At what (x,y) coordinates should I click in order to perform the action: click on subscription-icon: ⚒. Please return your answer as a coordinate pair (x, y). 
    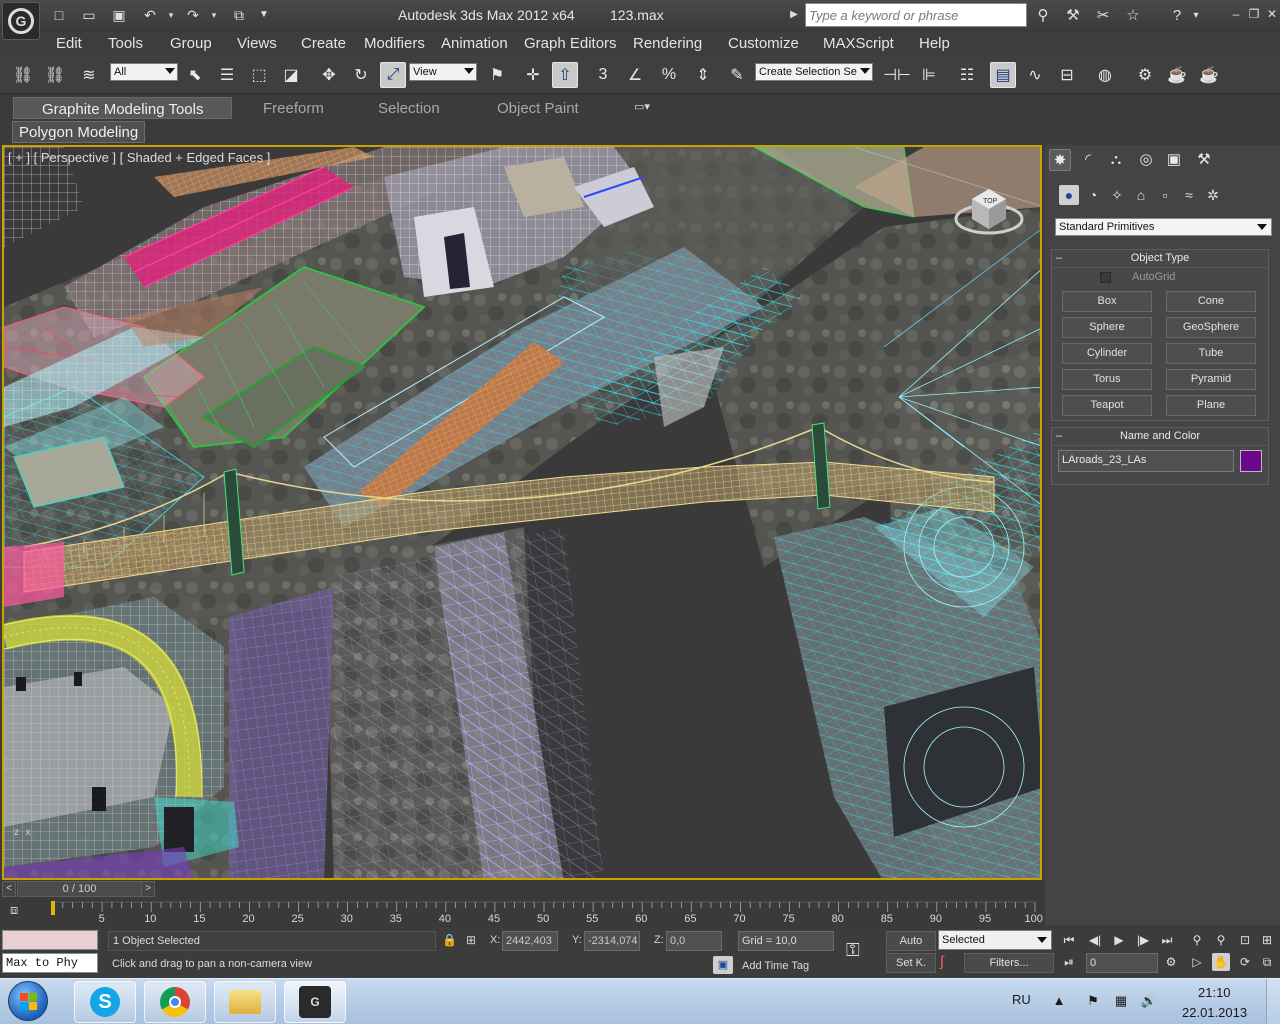
    Looking at the image, I should click on (1073, 16).